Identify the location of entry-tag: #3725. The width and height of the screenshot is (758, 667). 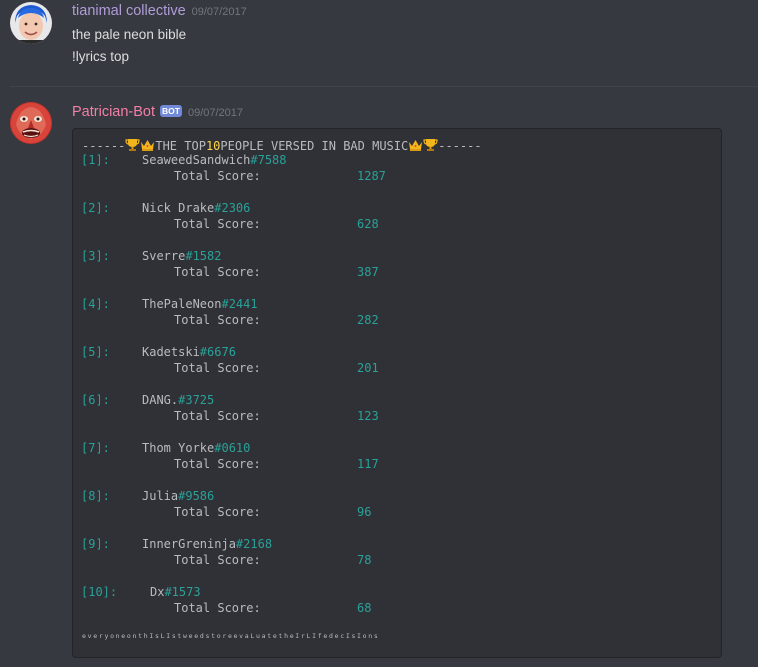
(196, 400).